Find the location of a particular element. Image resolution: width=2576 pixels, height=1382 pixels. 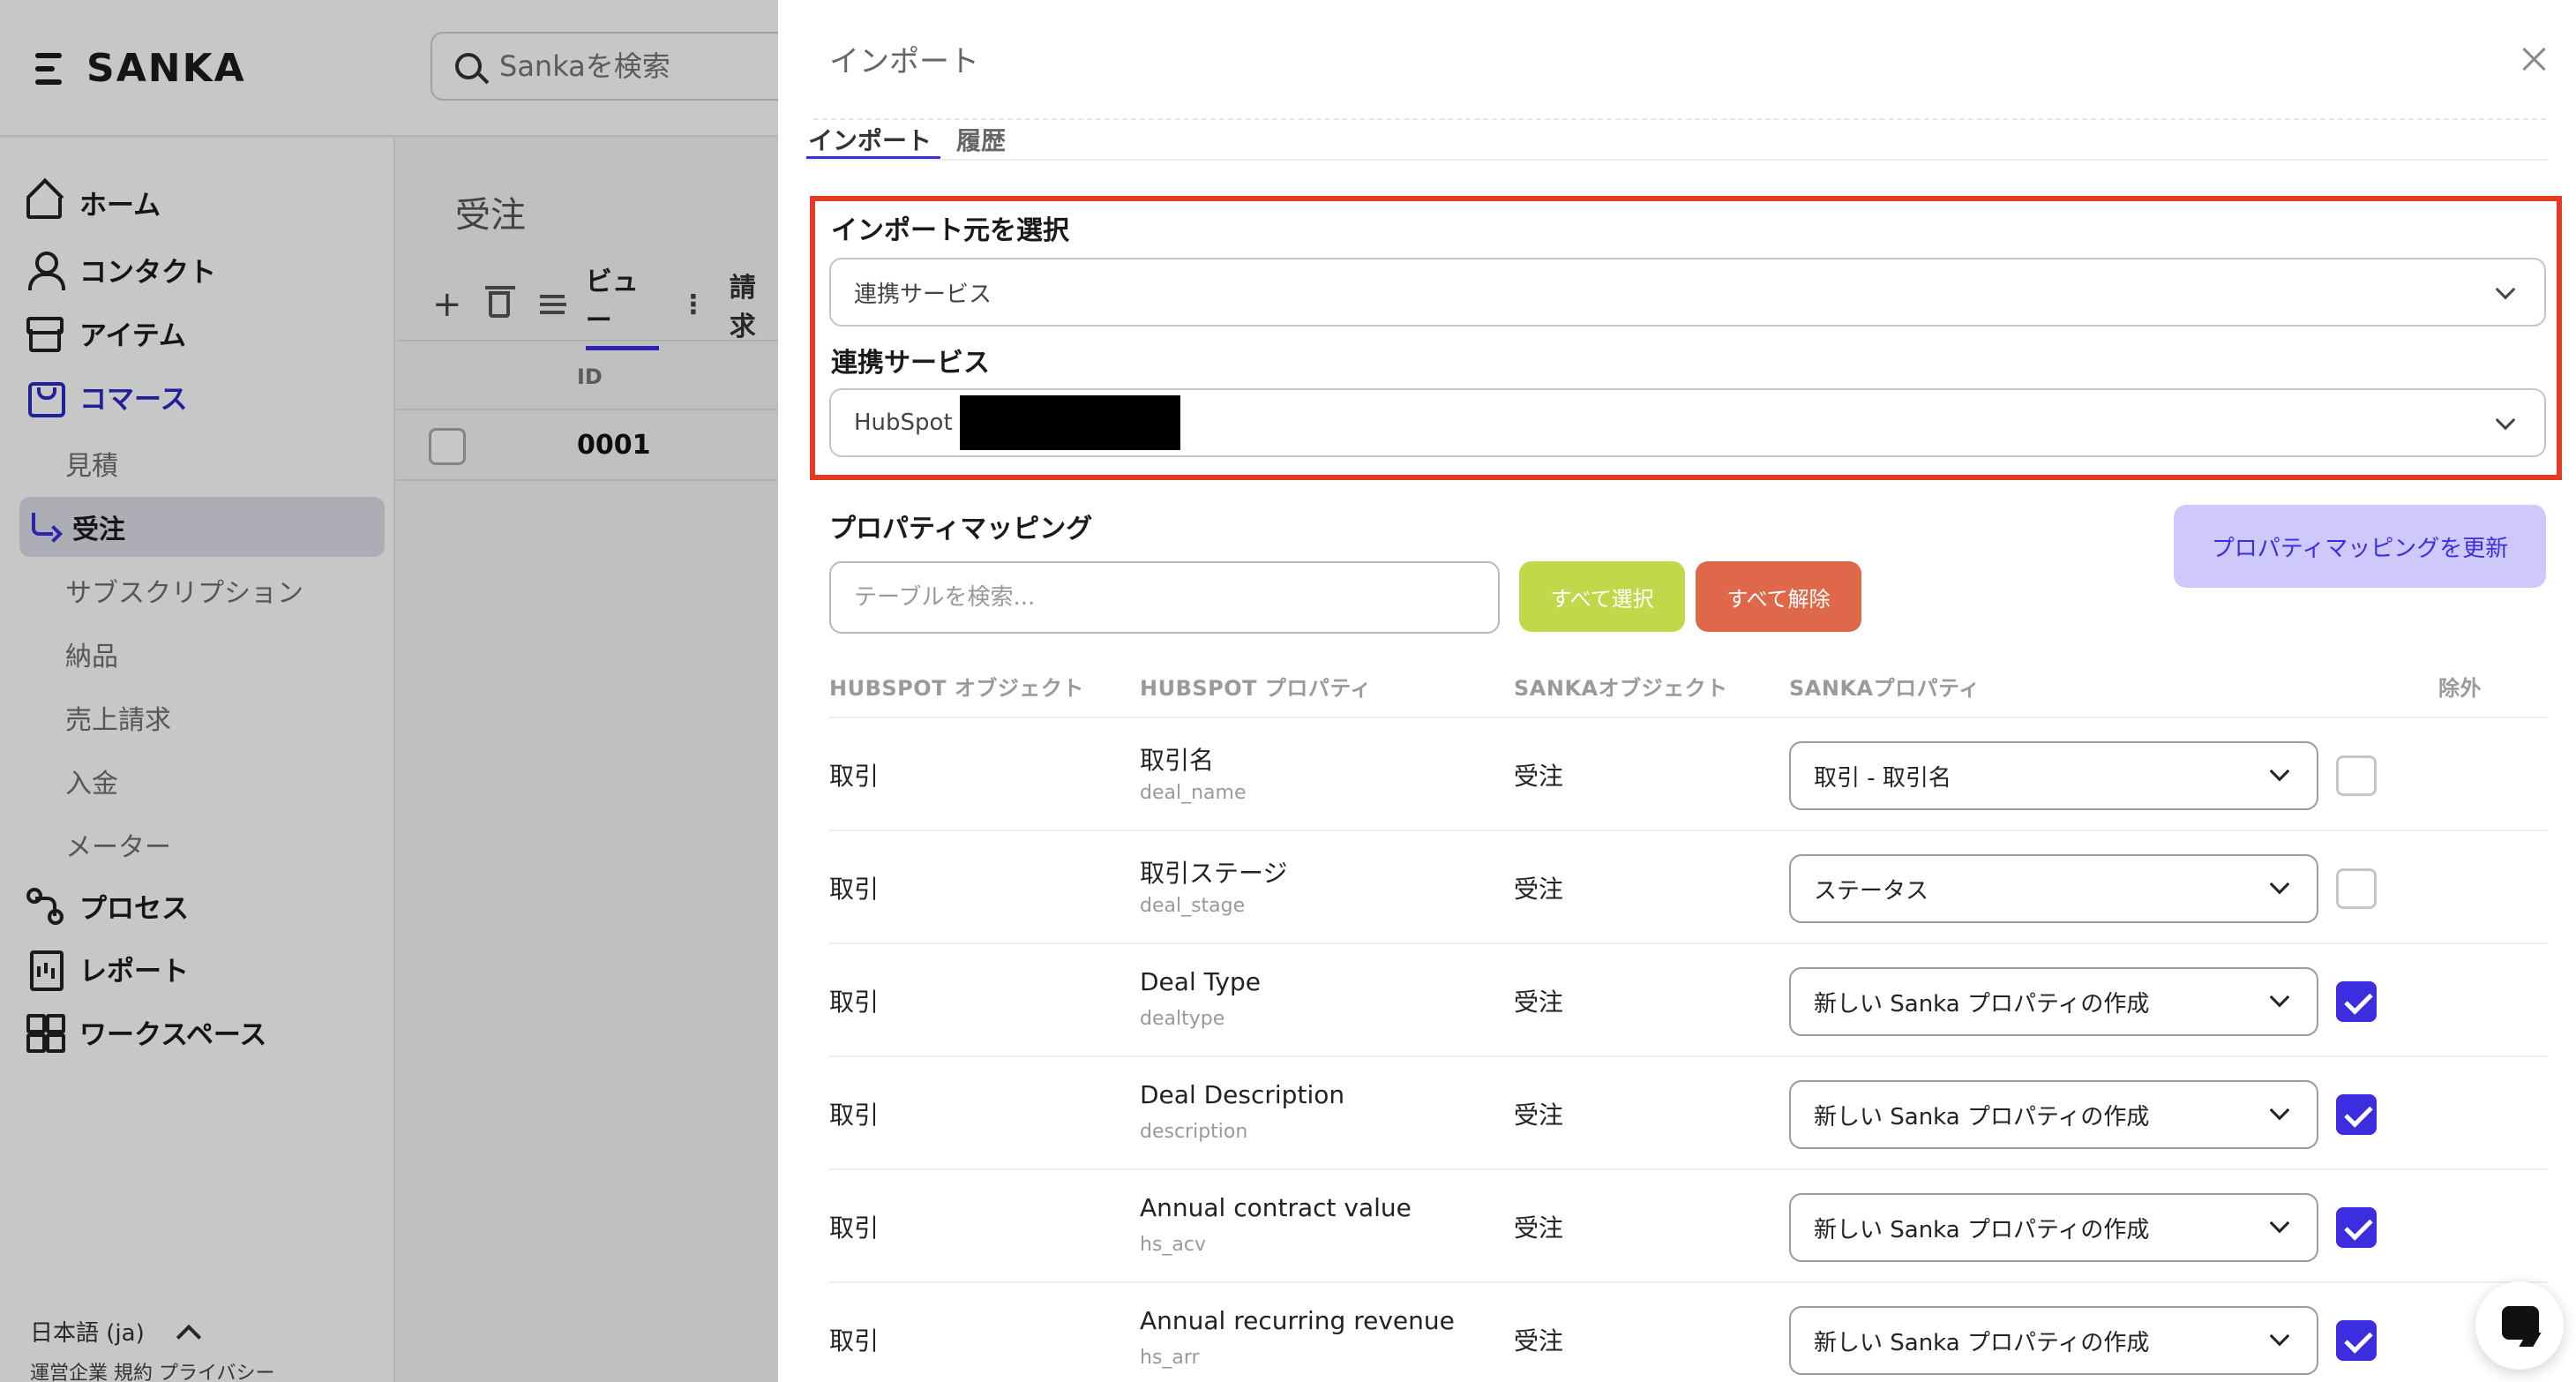

mapping-label: プロパティマッピング is located at coordinates (961, 530).